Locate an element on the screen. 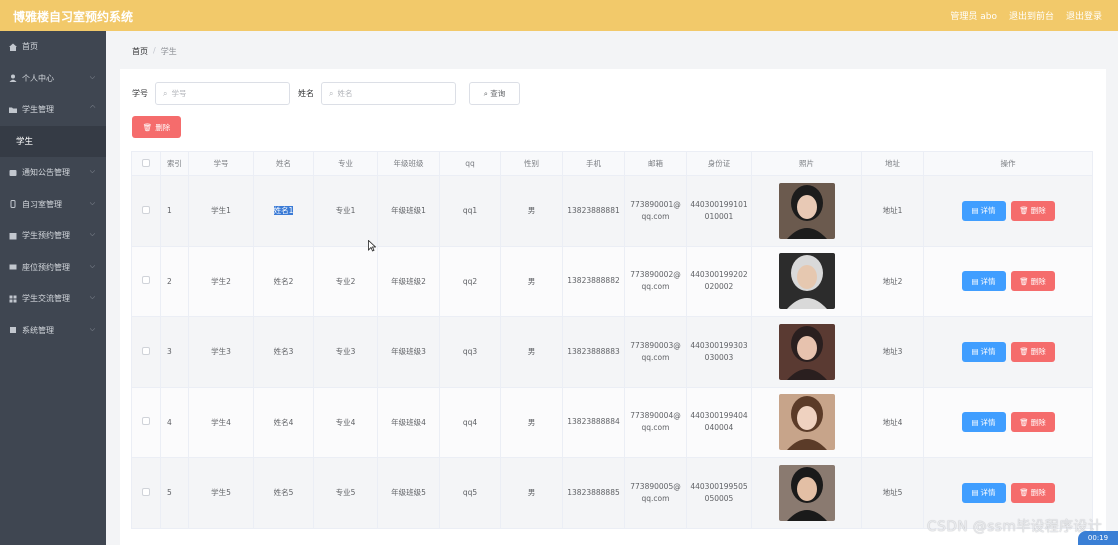 The width and height of the screenshot is (1118, 545). select-all-checkbox is located at coordinates (146, 163).